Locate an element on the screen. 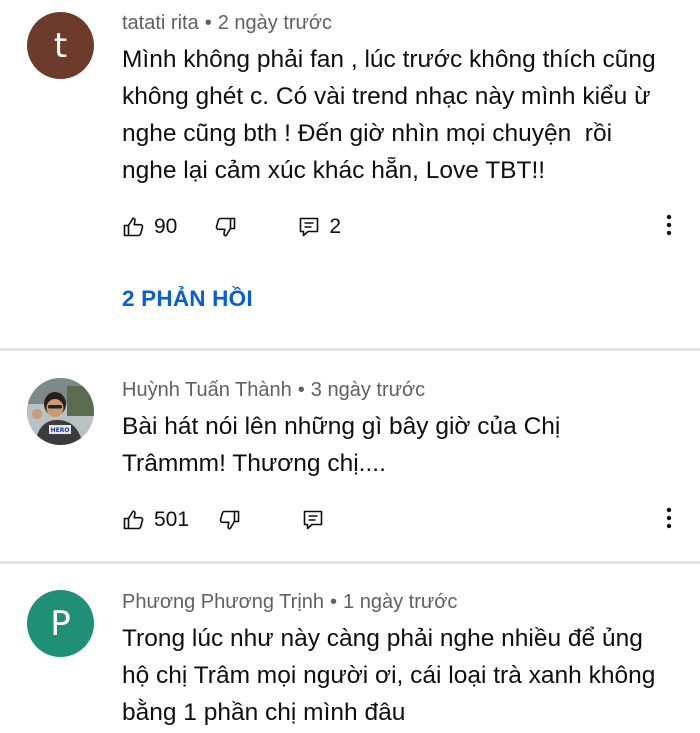  comment-time: 1 ngày trước is located at coordinates (400, 602).